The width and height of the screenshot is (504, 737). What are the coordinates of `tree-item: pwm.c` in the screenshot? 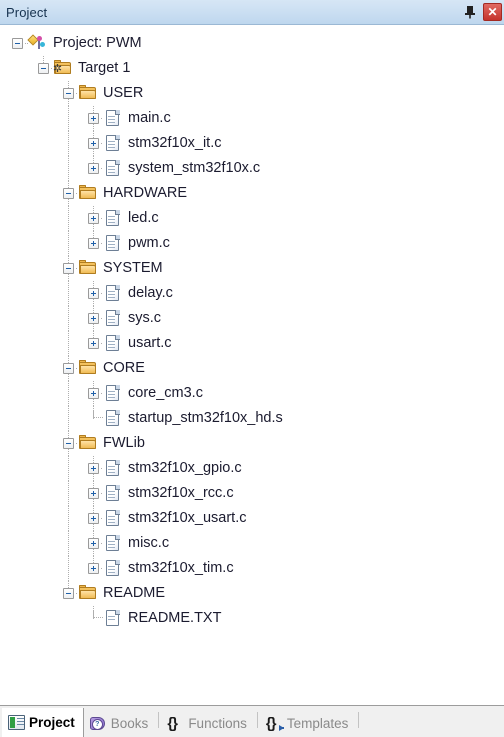 It's located at (252, 243).